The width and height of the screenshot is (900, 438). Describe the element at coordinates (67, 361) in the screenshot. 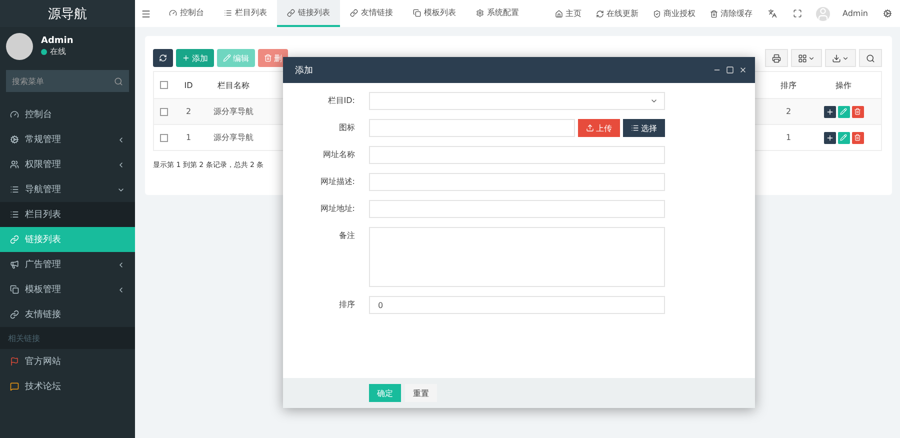

I see `sidebar-item: 官方网站` at that location.